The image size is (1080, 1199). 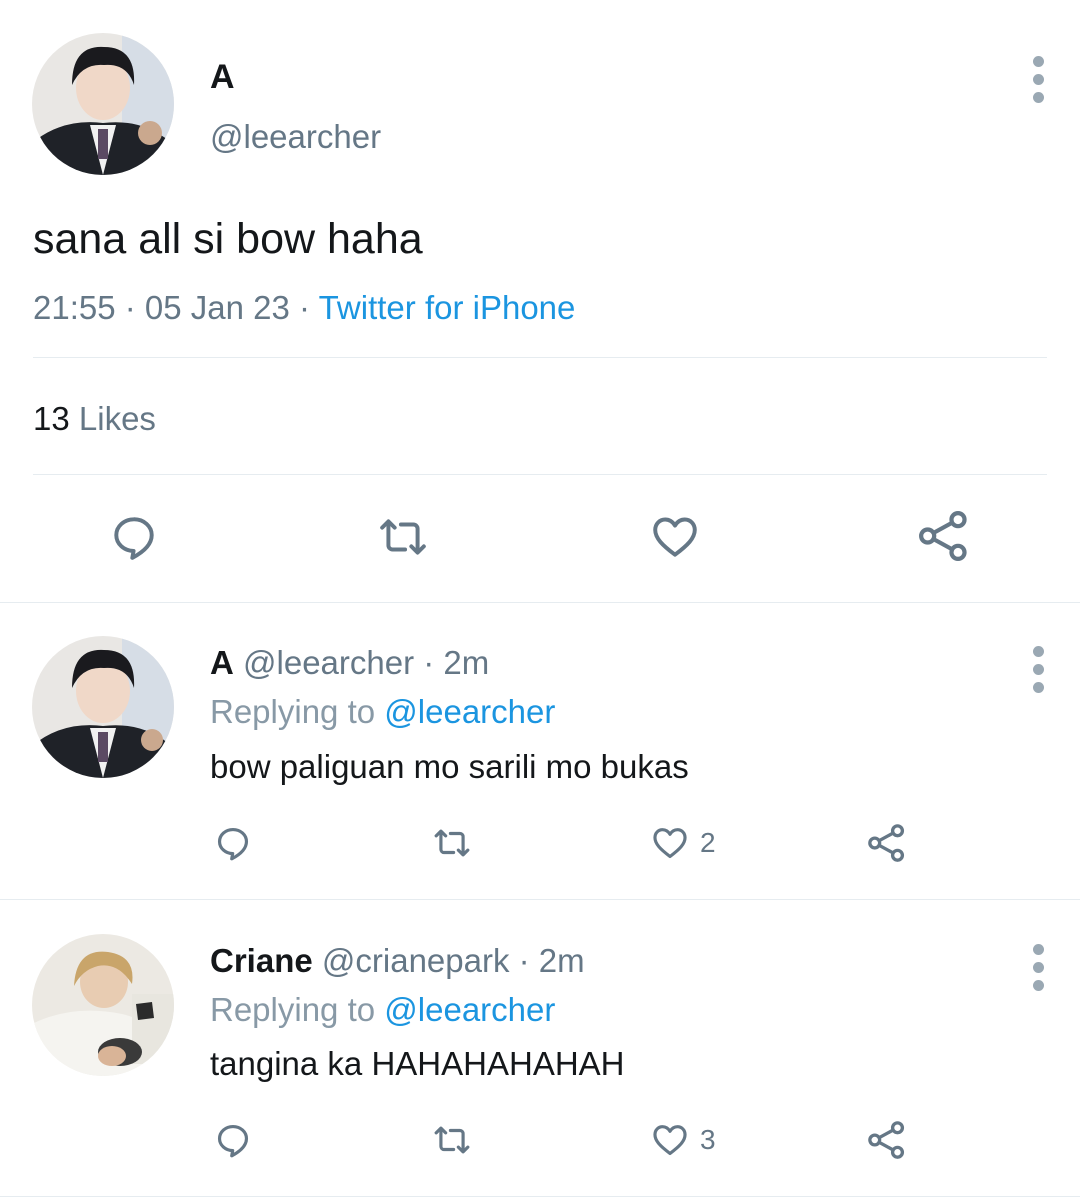 I want to click on author-handle: @leearcher, so click(x=295, y=137).